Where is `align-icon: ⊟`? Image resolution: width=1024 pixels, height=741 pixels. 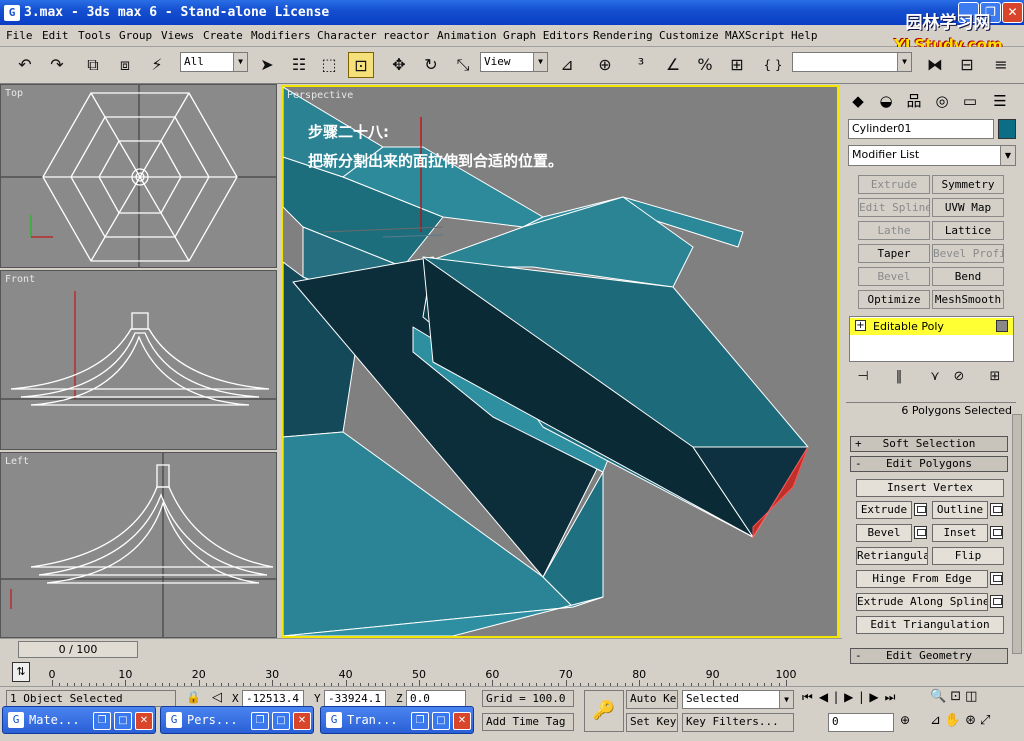
align-icon: ⊟ is located at coordinates (967, 65).